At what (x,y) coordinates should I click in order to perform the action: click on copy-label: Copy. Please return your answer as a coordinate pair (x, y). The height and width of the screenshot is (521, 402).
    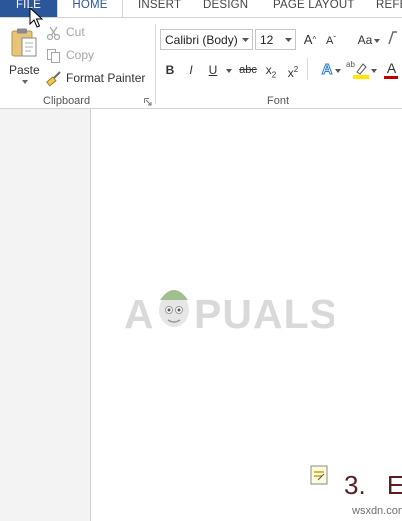
    Looking at the image, I should click on (80, 55).